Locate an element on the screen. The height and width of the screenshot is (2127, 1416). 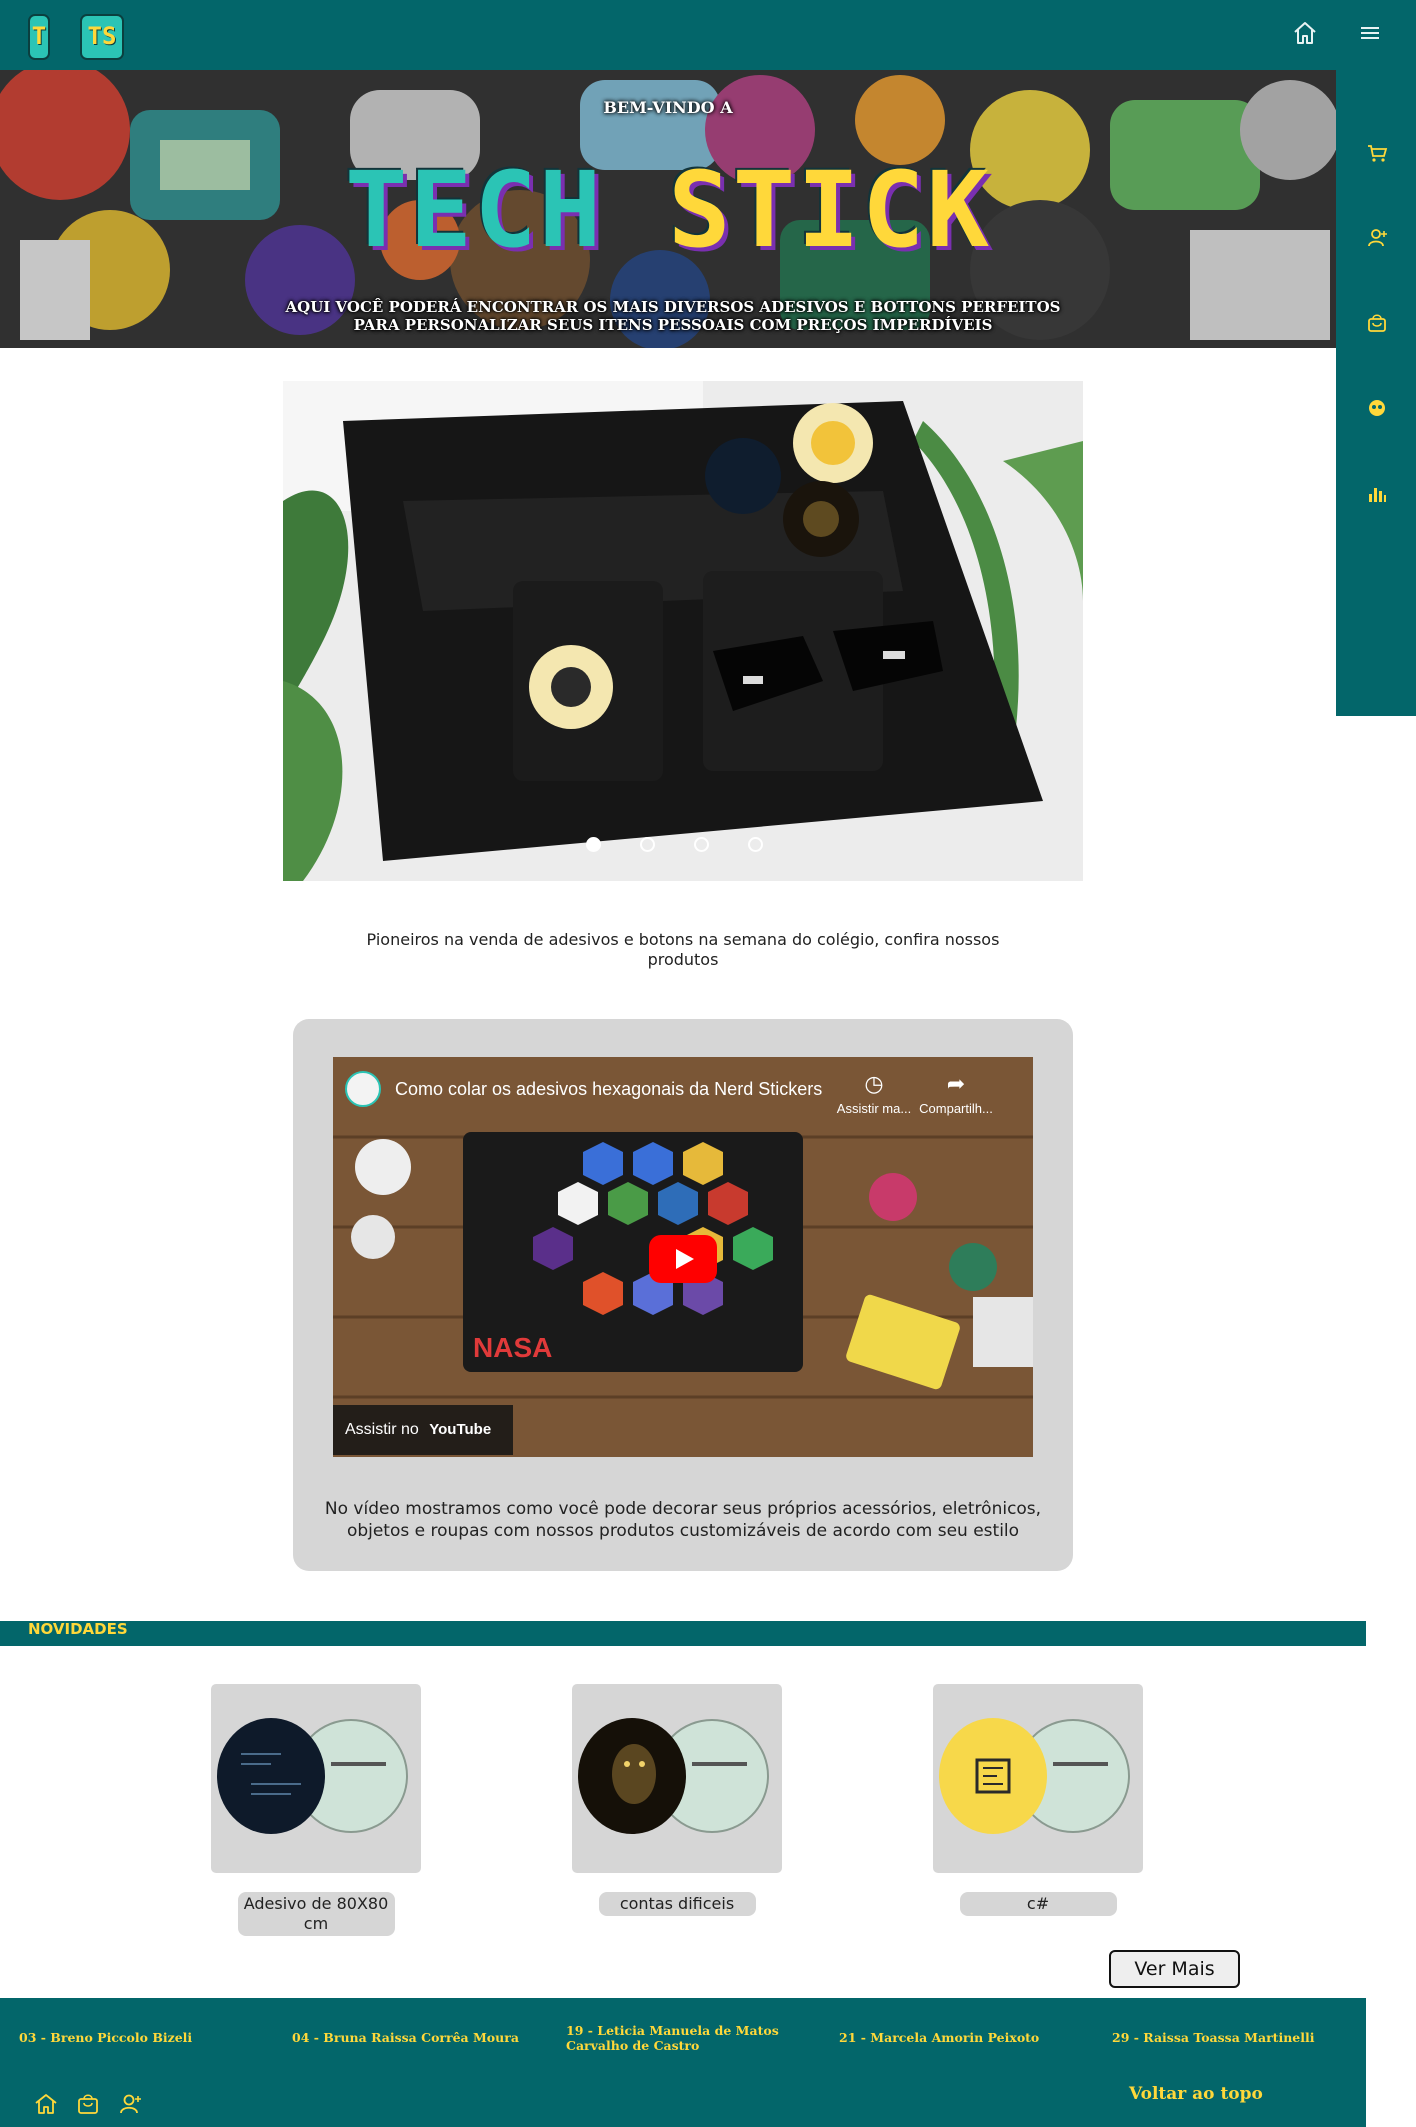
logo-ts-letter: TS is located at coordinates (102, 36).